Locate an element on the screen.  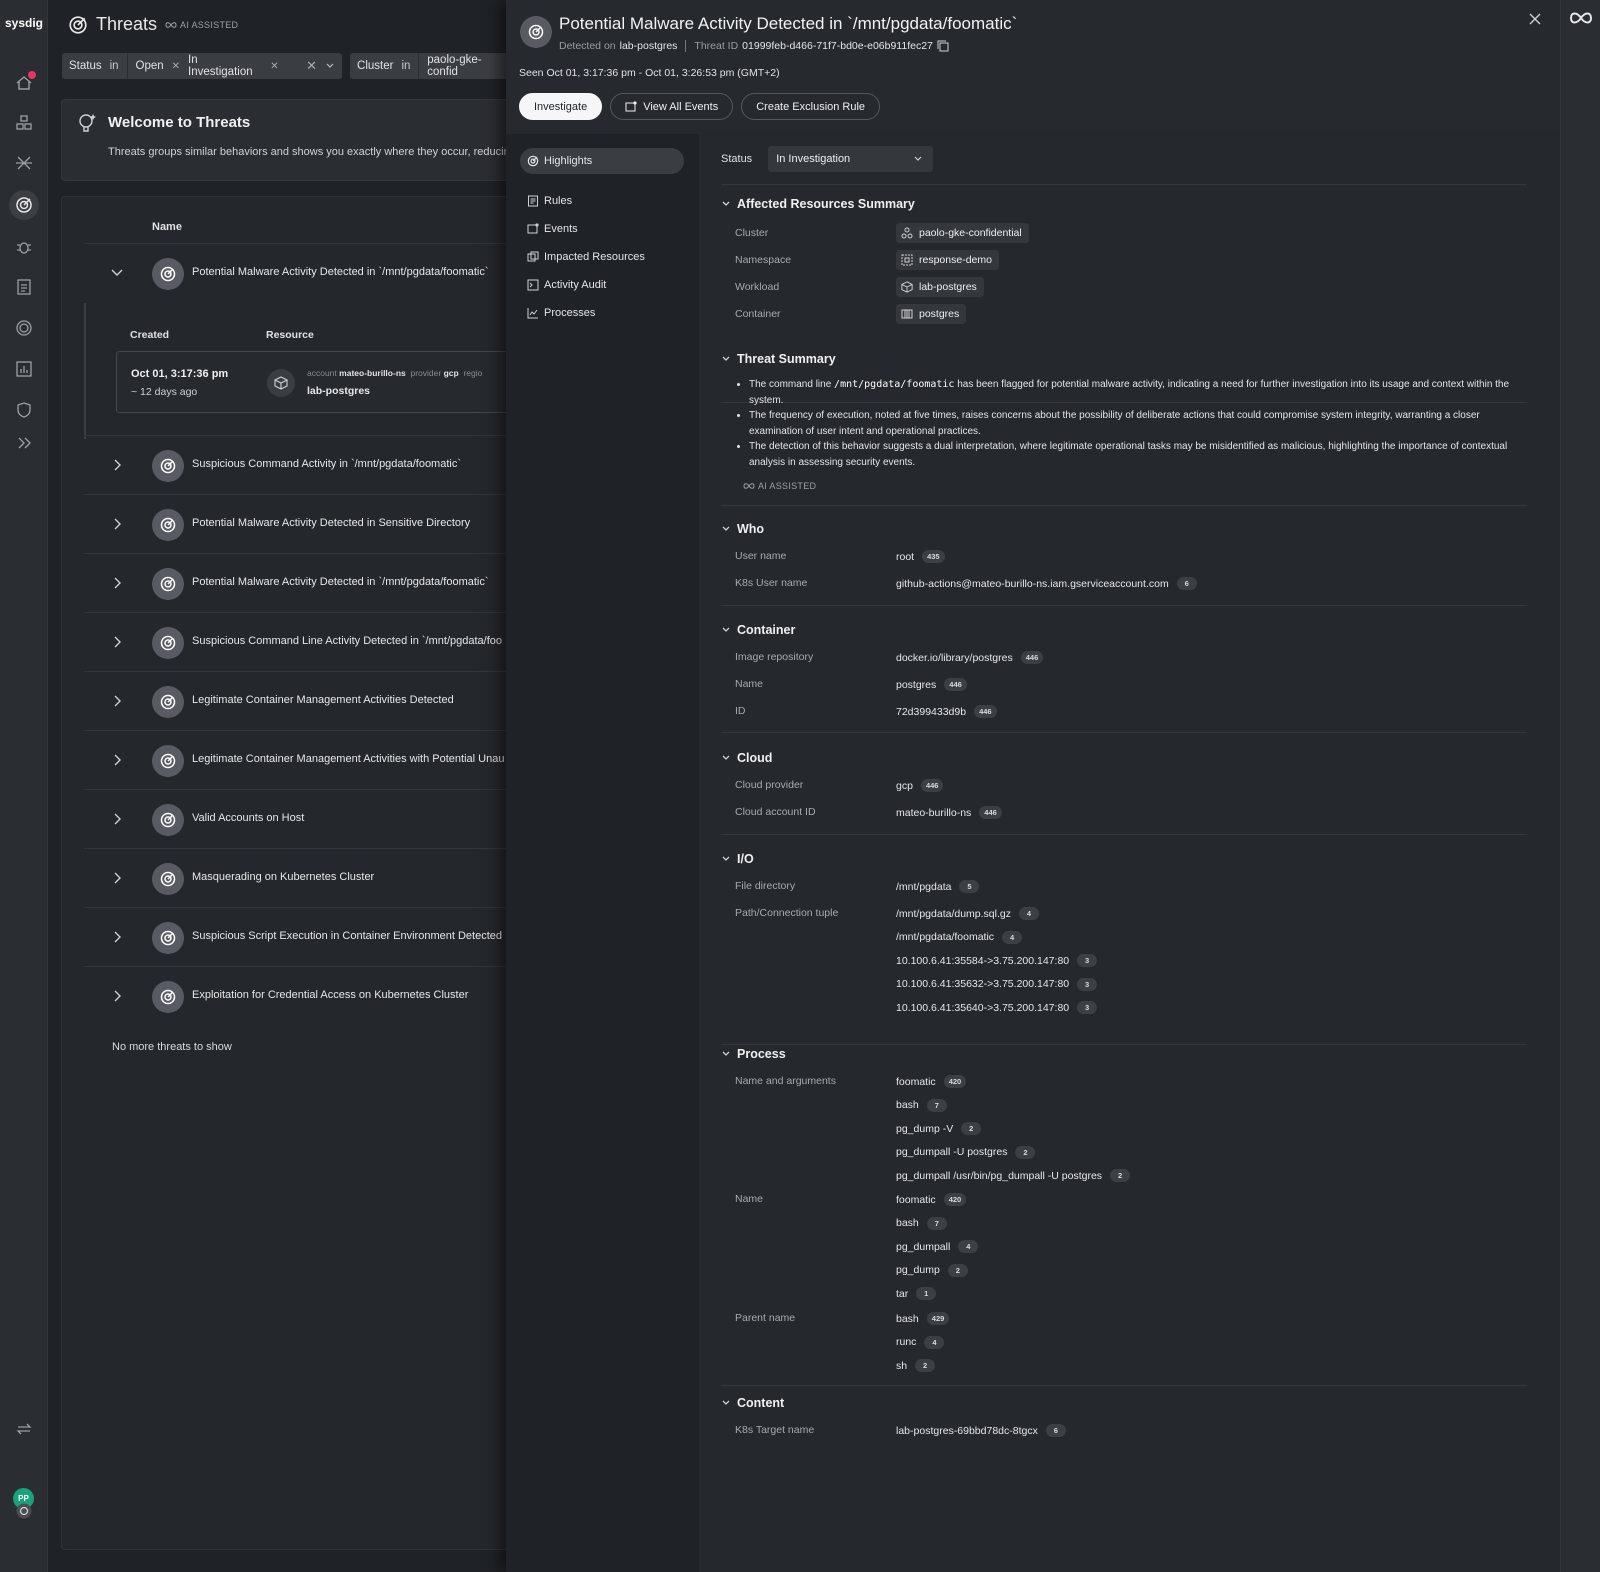
sidebar-item-events: Events is located at coordinates (602, 229).